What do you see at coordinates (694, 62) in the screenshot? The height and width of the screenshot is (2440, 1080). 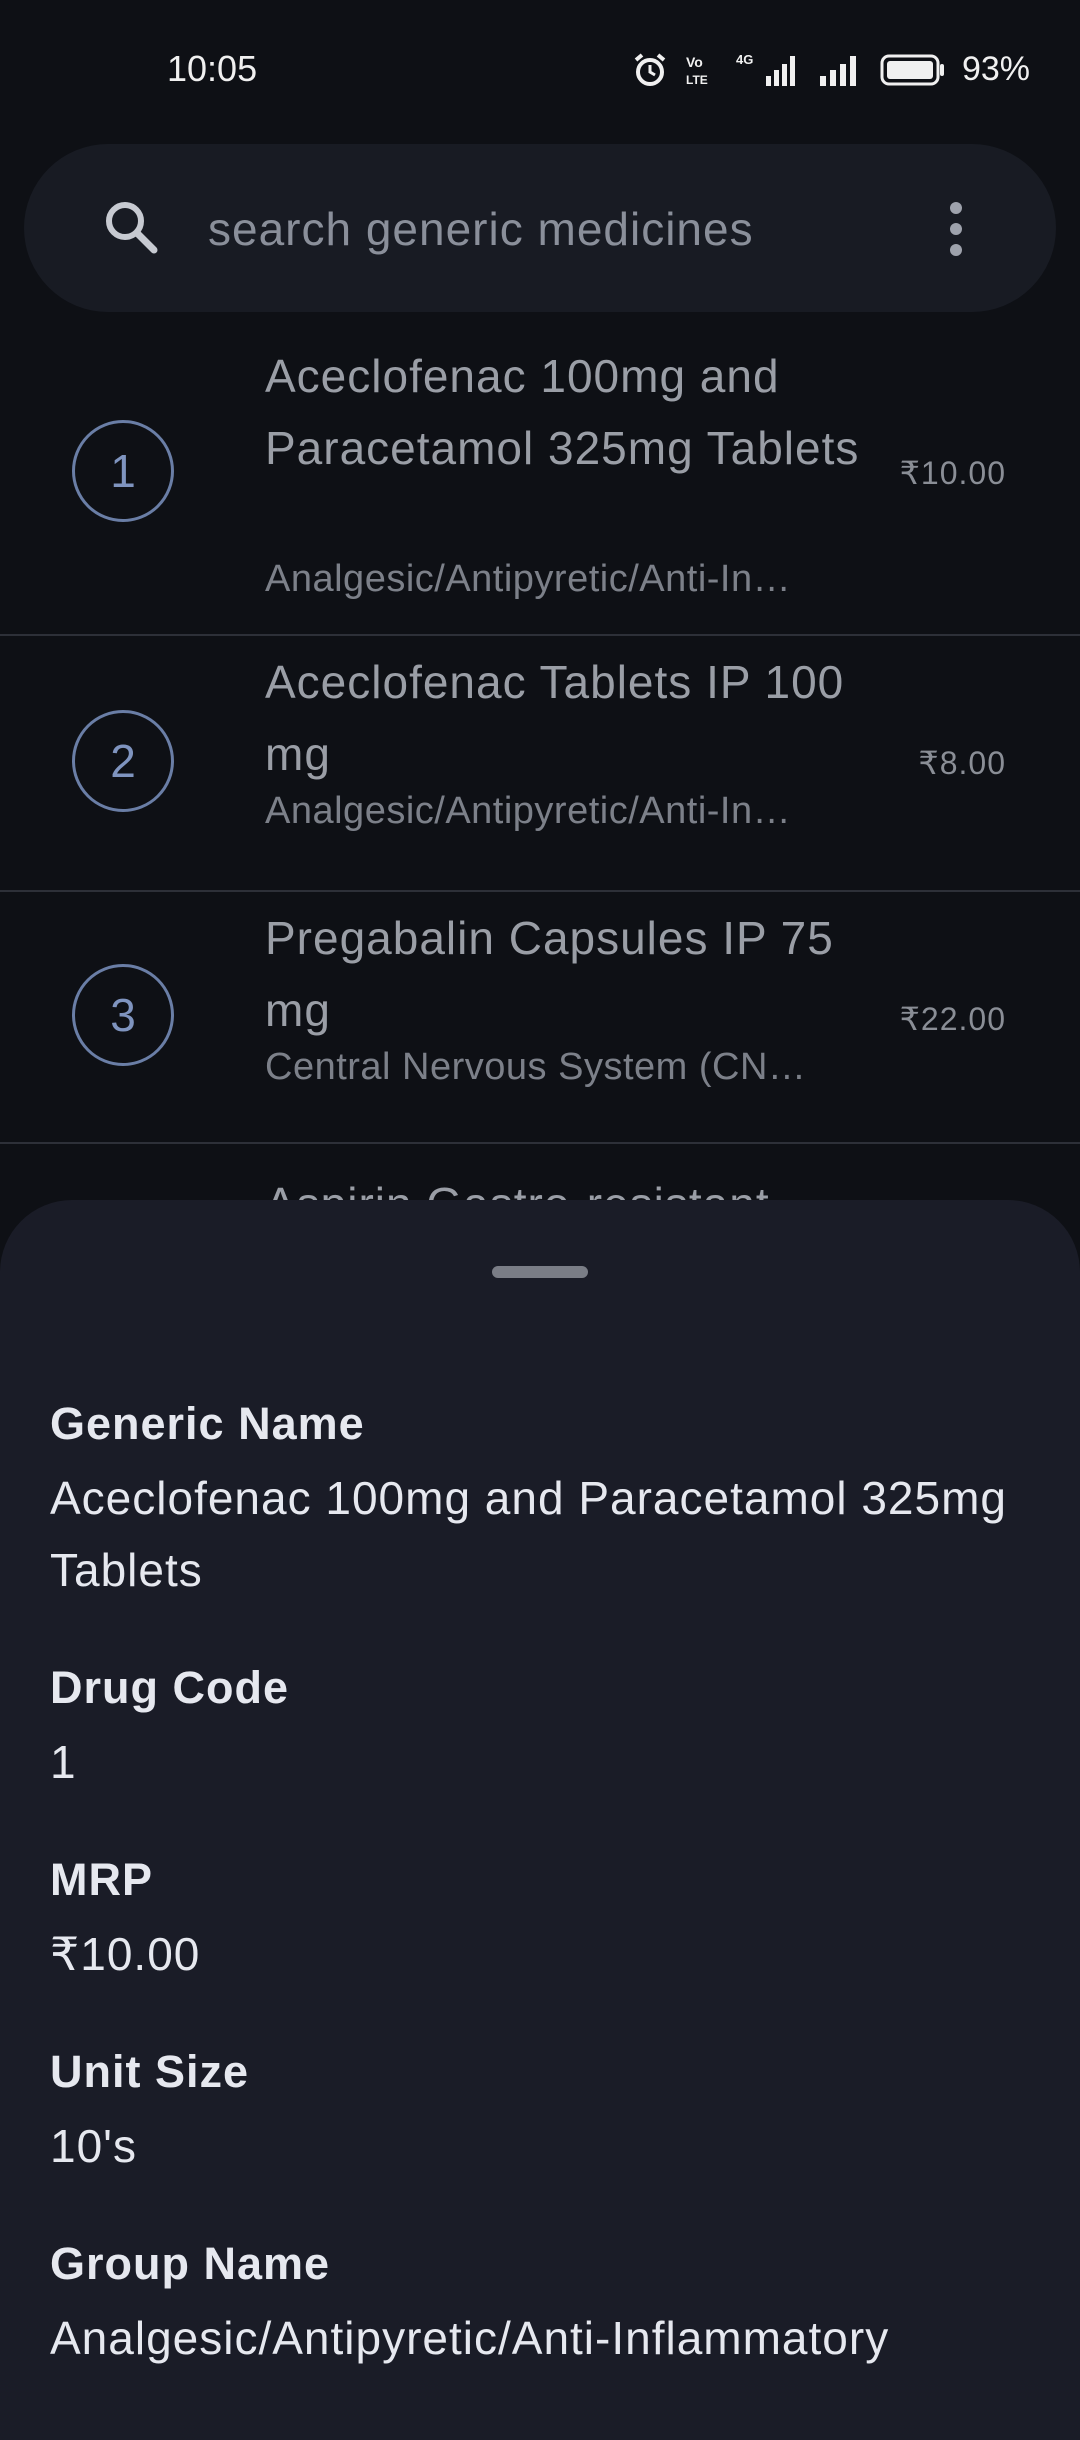 I see `svg-text: Vo` at bounding box center [694, 62].